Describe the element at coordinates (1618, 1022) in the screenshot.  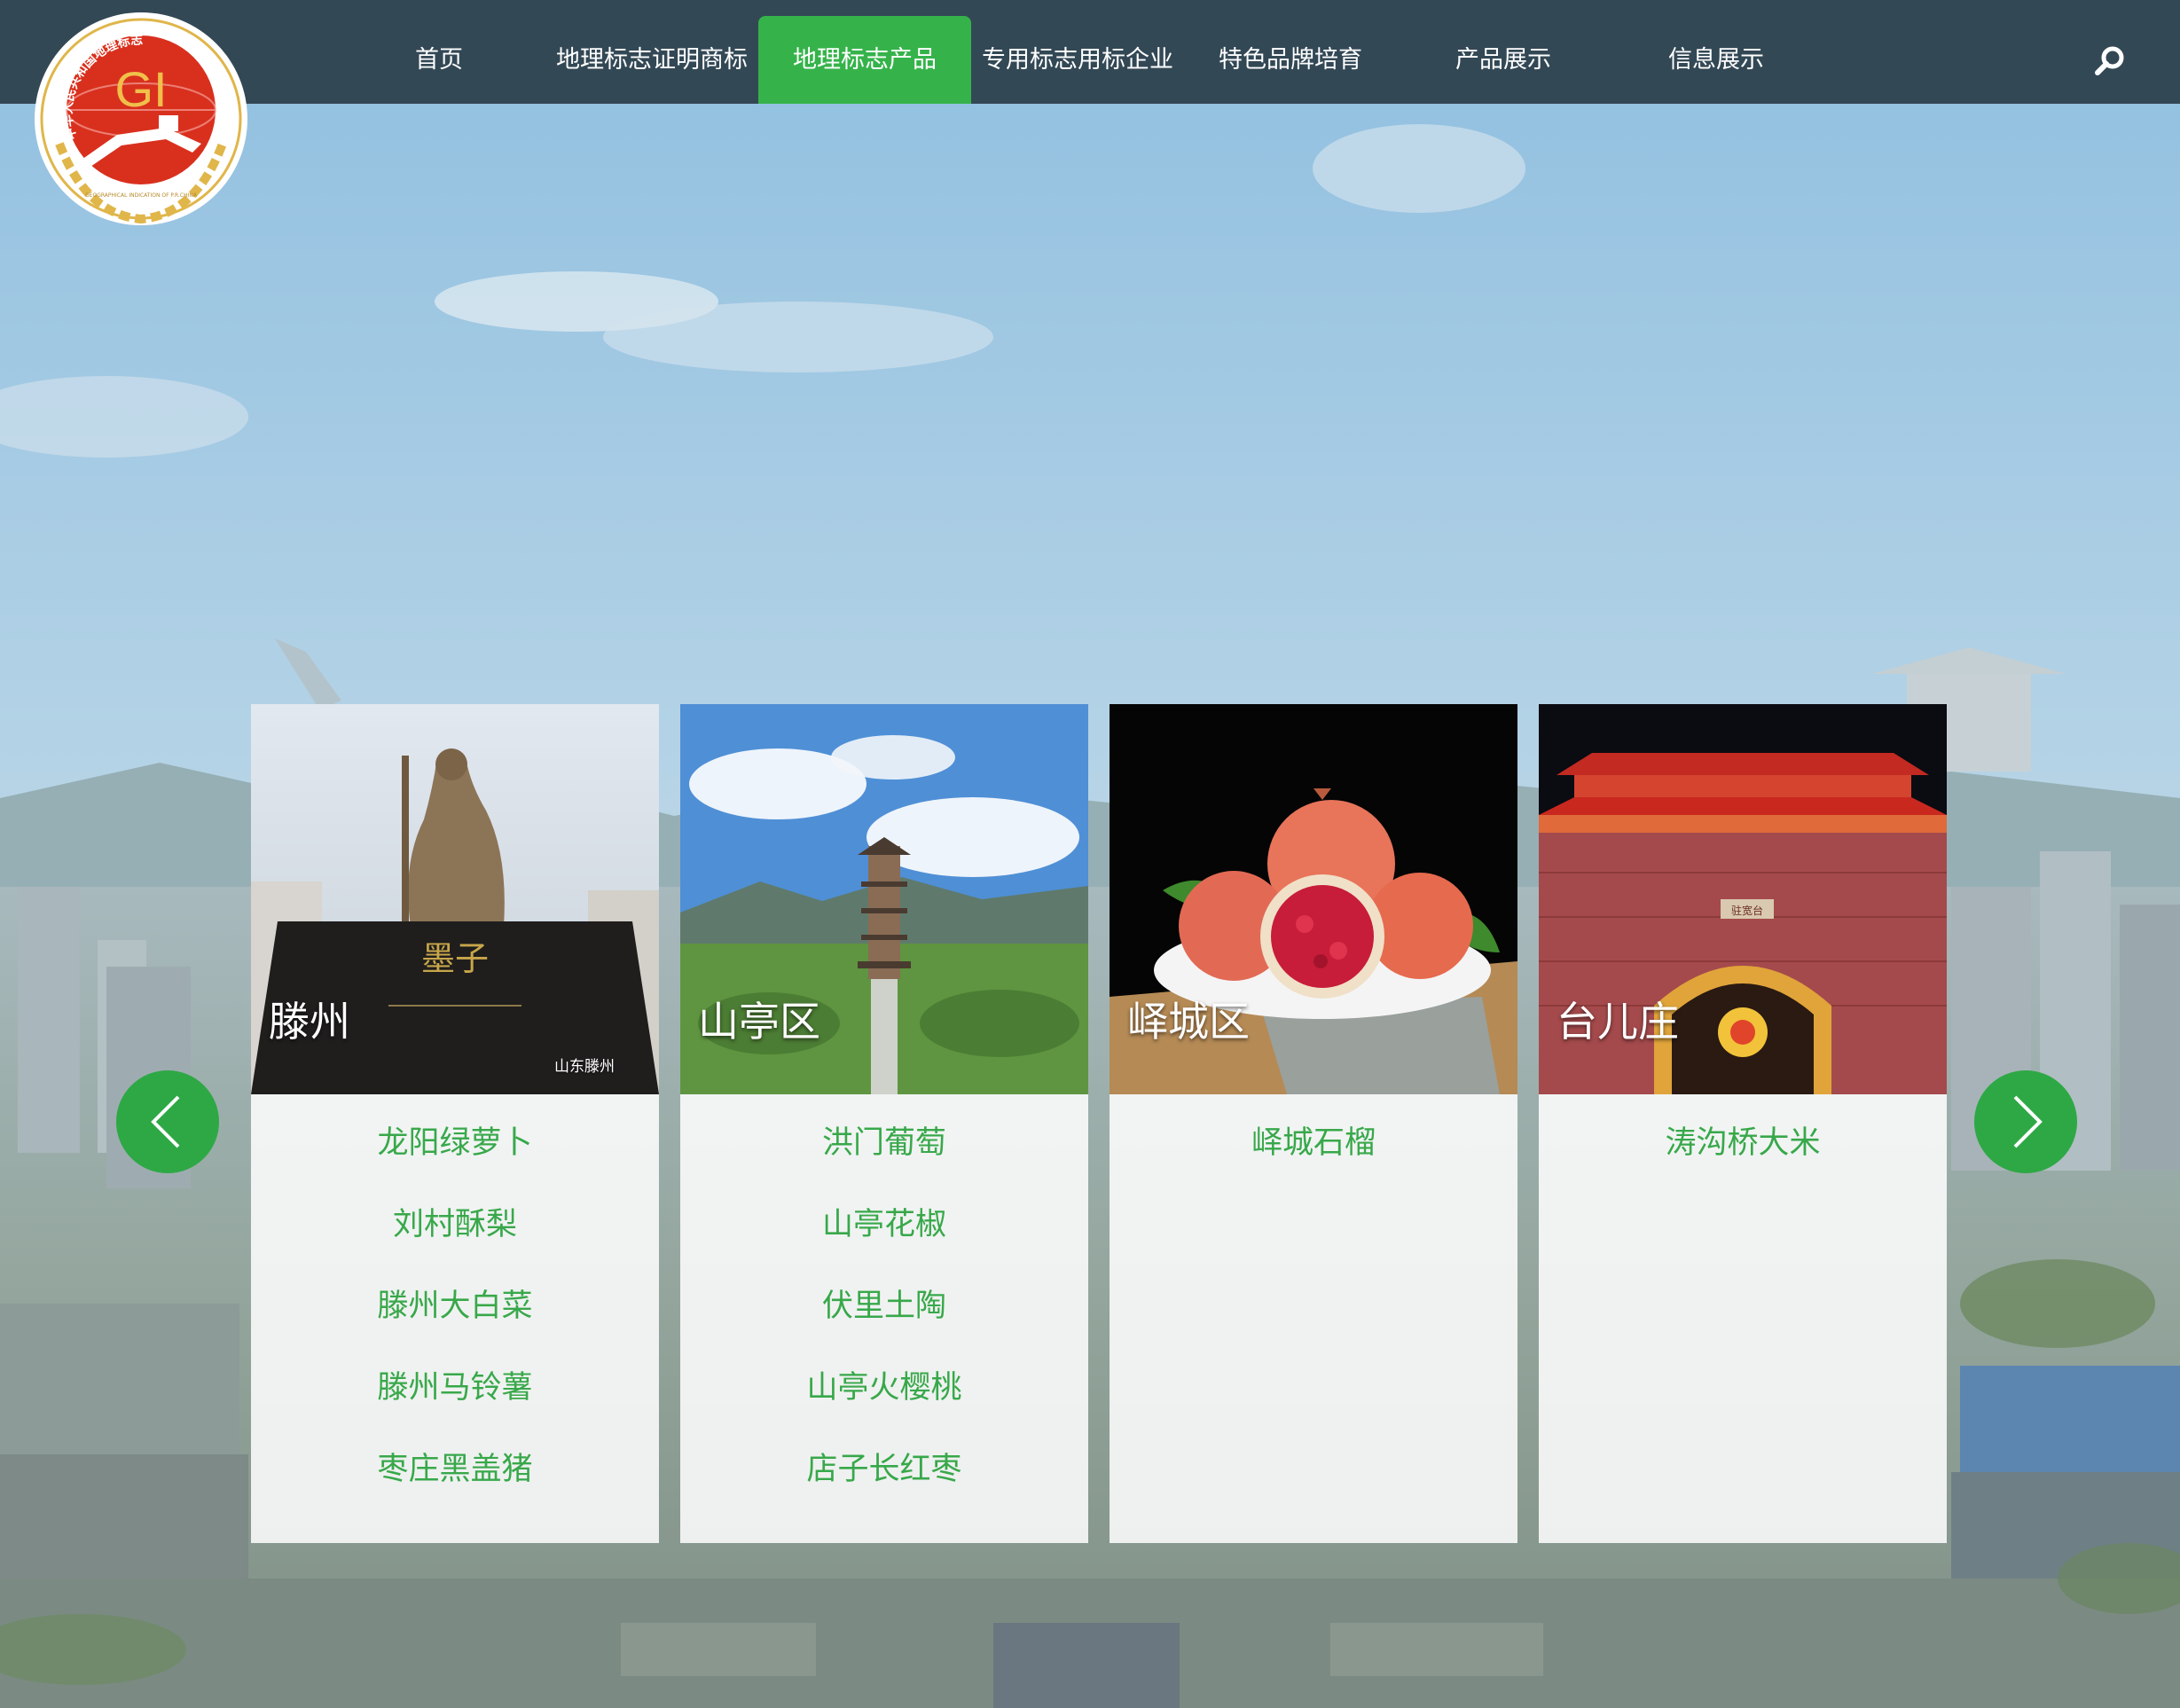
I see `region-title: 台儿庄` at that location.